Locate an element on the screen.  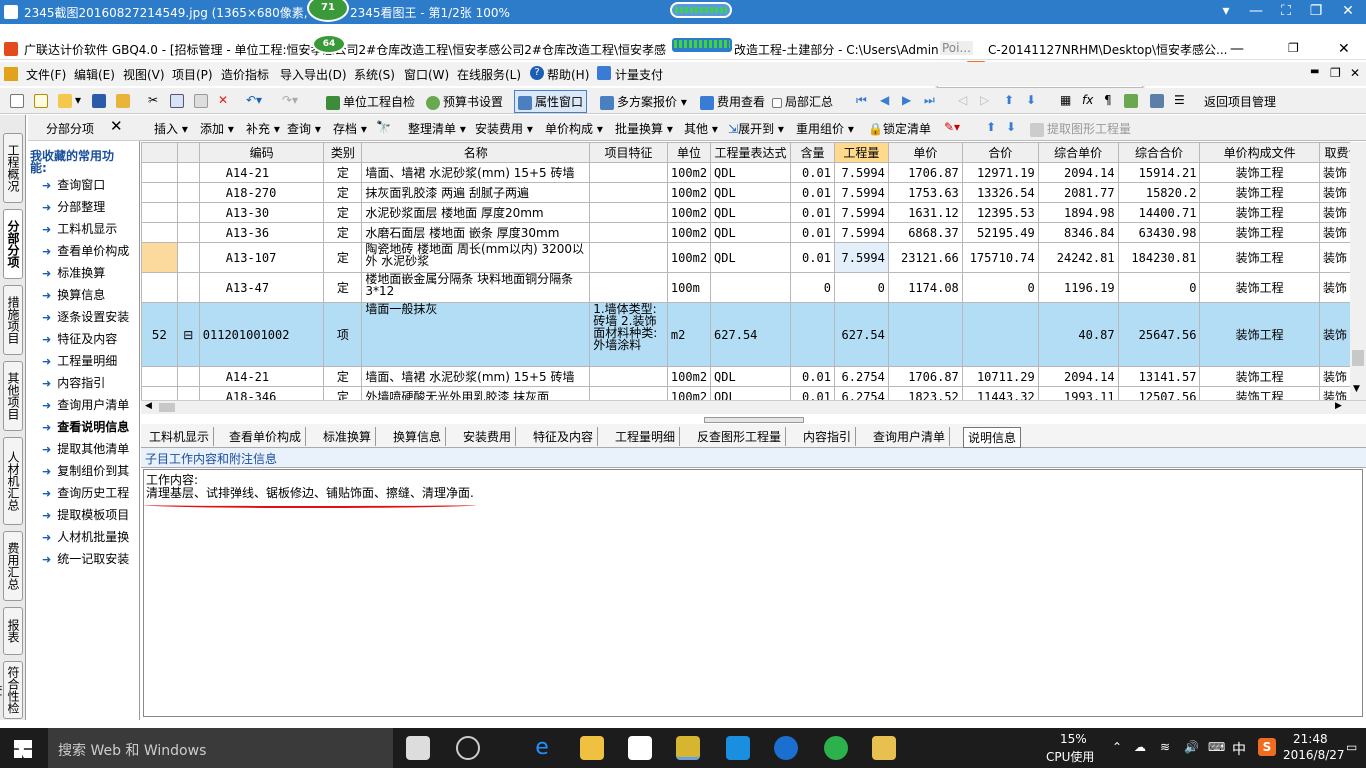
menu-window: 窗口(W) is located at coordinates (426, 74).